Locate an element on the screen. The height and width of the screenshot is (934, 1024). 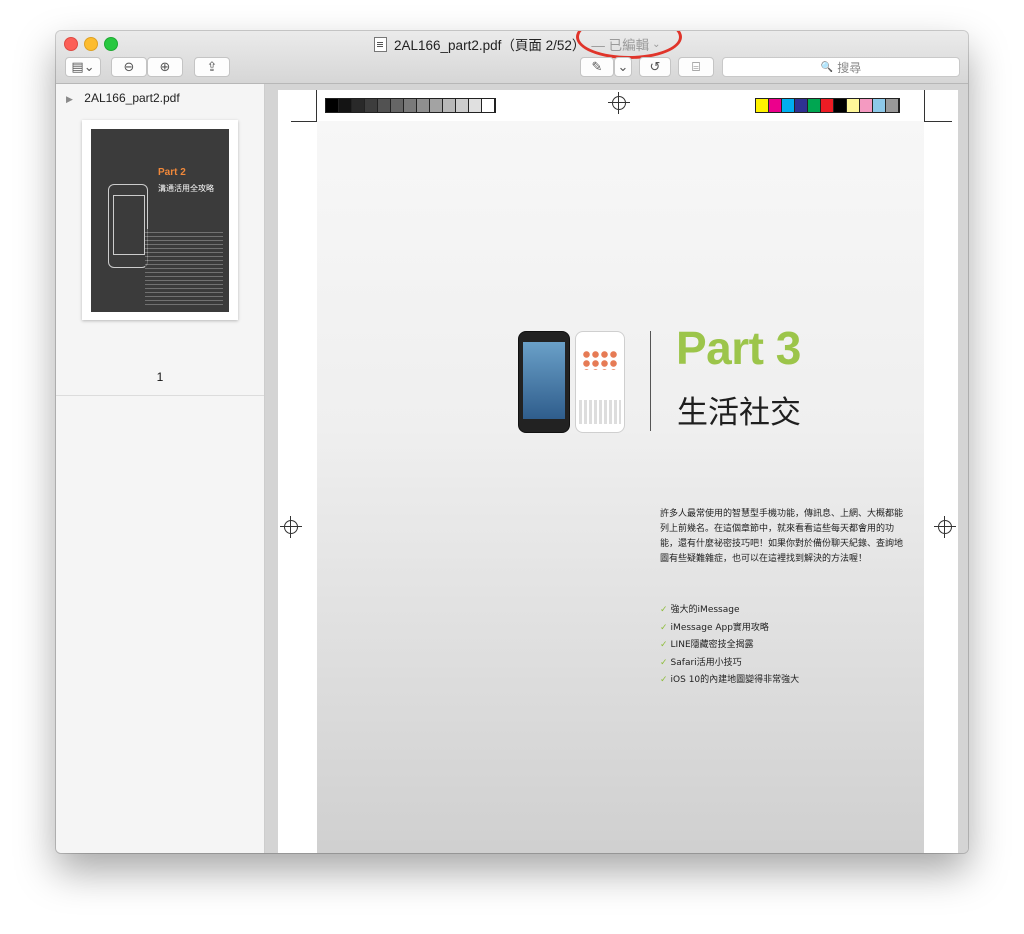
disclosure-triangle-icon: ▶ is located at coordinates (69, 99).